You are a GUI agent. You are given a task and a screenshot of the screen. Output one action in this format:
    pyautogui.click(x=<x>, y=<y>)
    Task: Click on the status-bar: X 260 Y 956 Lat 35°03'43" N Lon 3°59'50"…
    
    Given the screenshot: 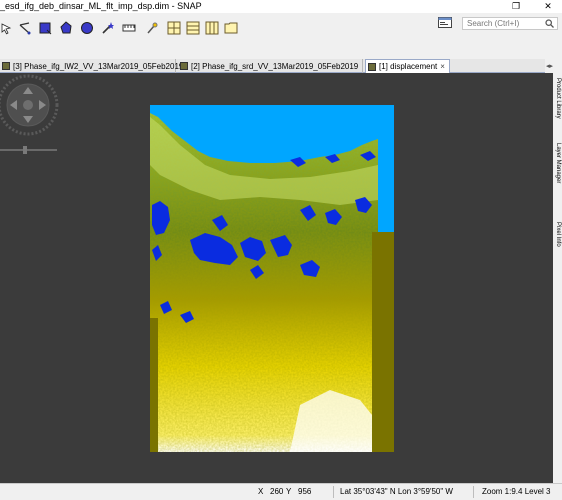 What is the action you would take?
    pyautogui.click(x=281, y=491)
    